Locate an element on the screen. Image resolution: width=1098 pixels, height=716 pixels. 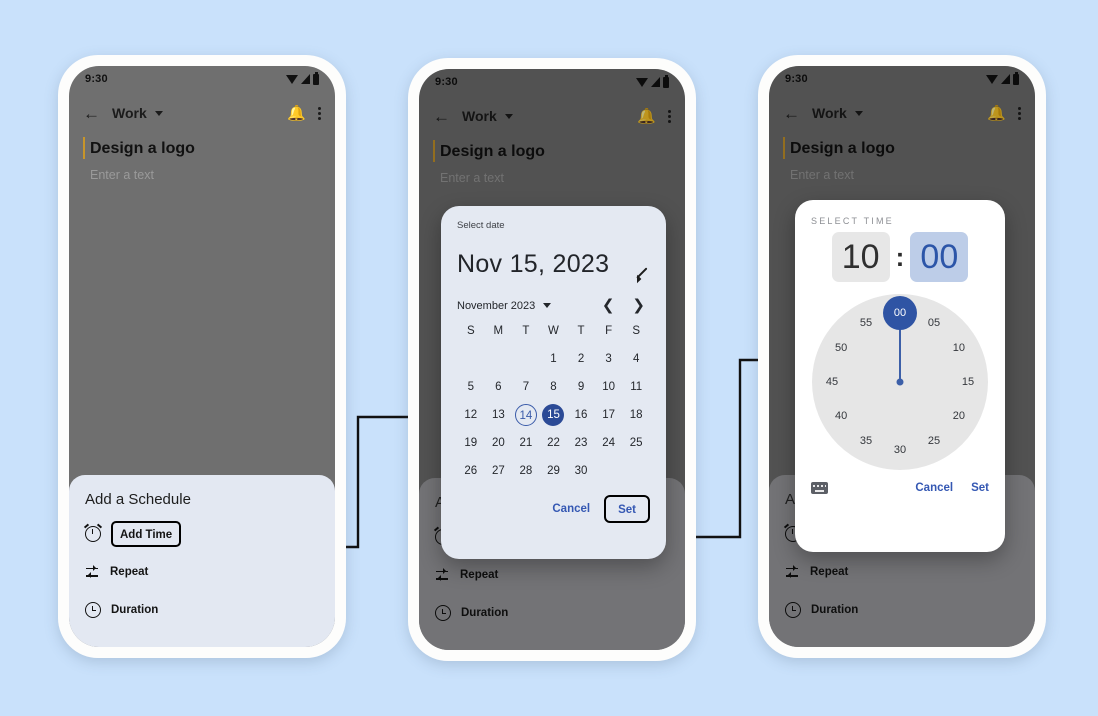
time-input-fields: 10 : 00 is located at coordinates (900, 257).